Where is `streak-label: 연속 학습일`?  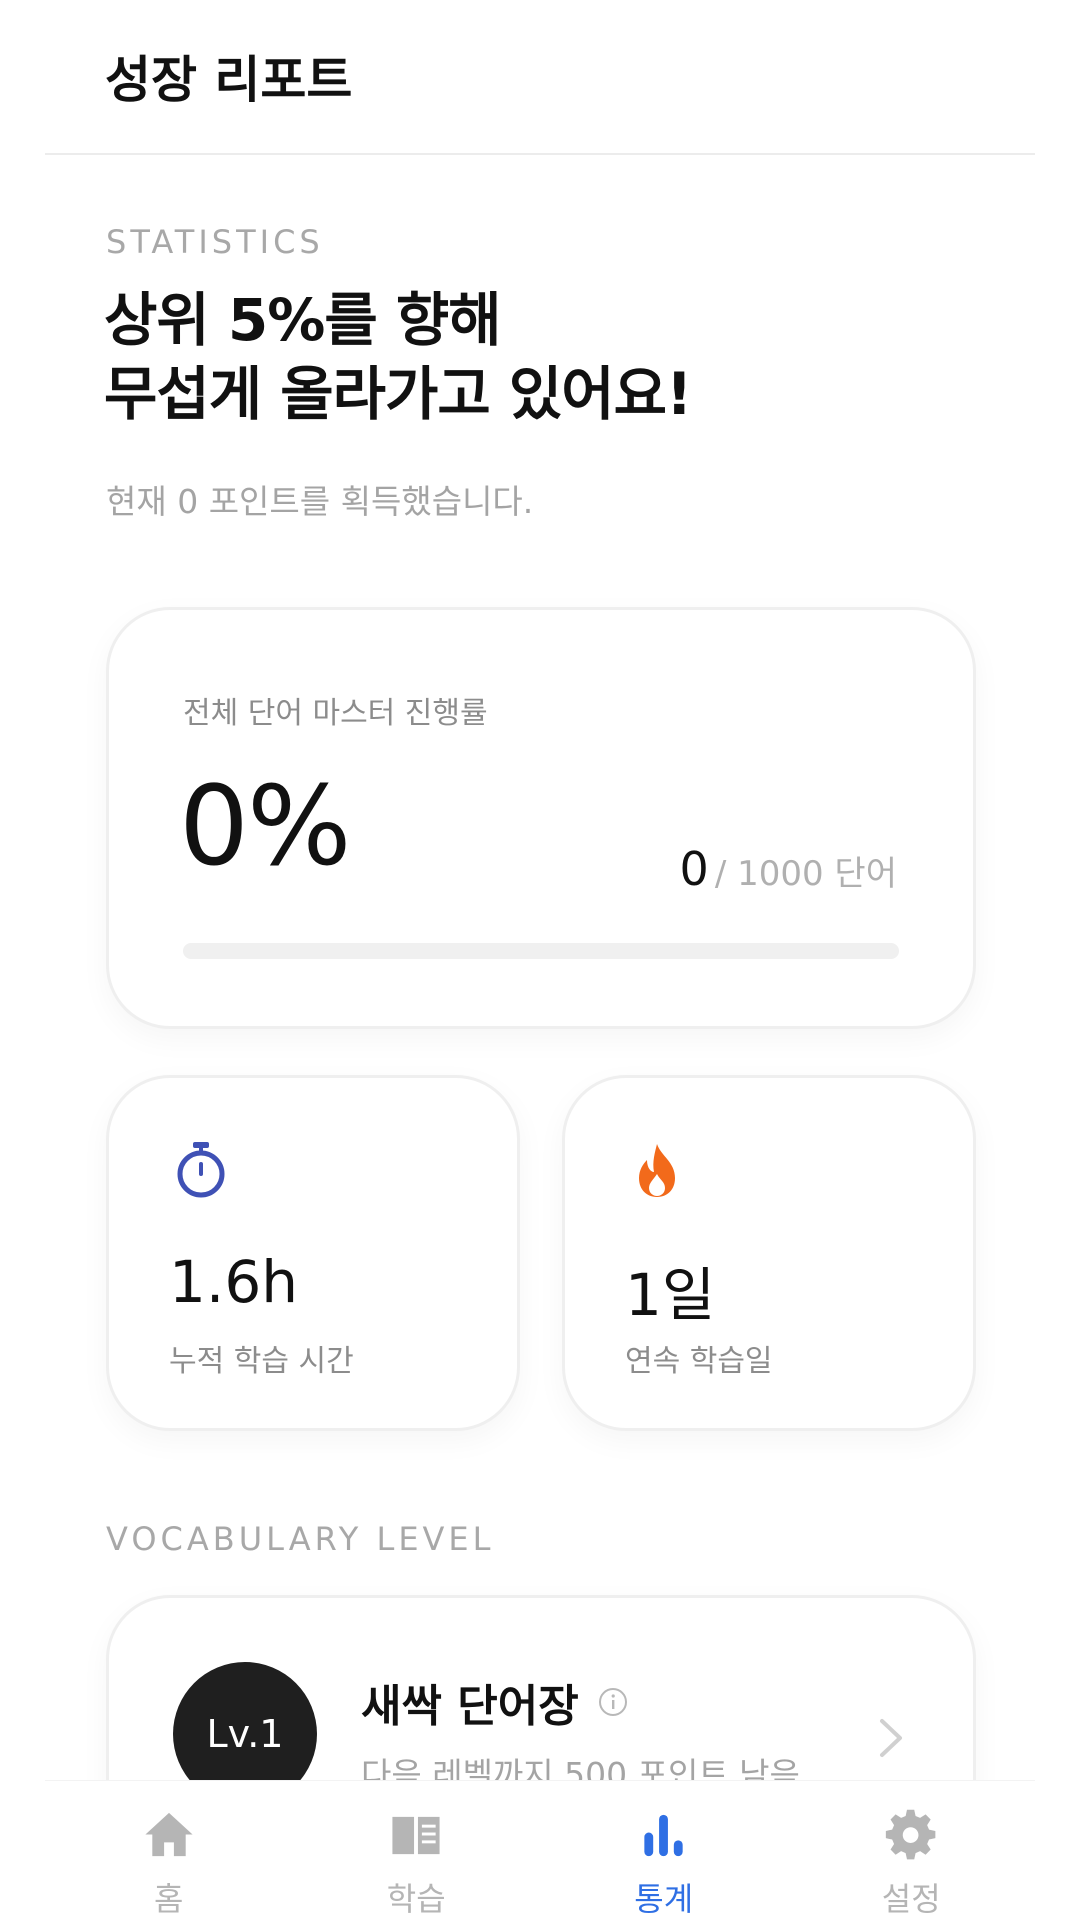 streak-label: 연속 학습일 is located at coordinates (699, 1361).